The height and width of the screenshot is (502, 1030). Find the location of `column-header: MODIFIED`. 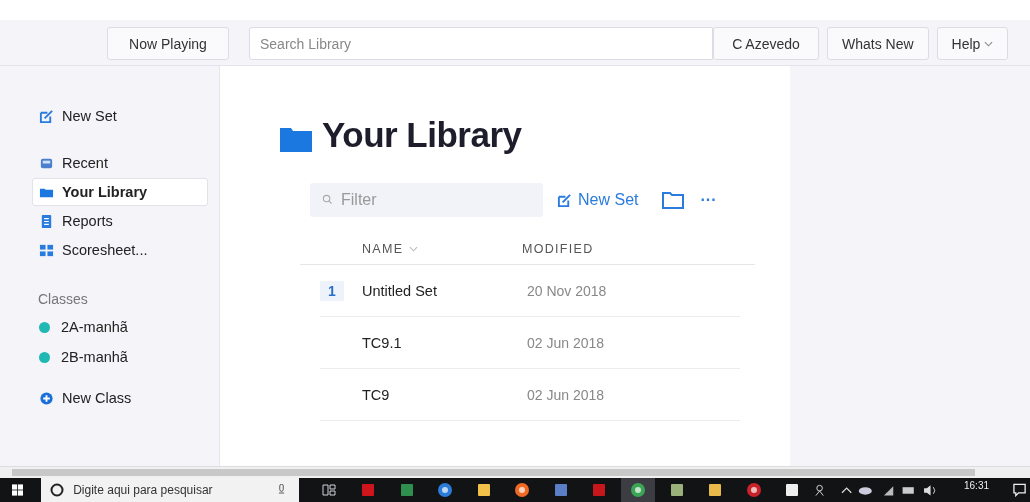

column-header: MODIFIED is located at coordinates (558, 249).